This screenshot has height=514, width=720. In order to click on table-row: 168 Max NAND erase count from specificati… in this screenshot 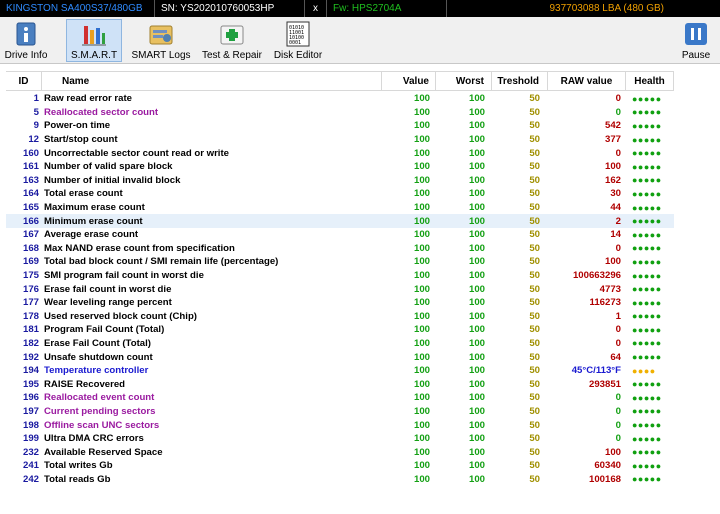, I will do `click(340, 249)`.